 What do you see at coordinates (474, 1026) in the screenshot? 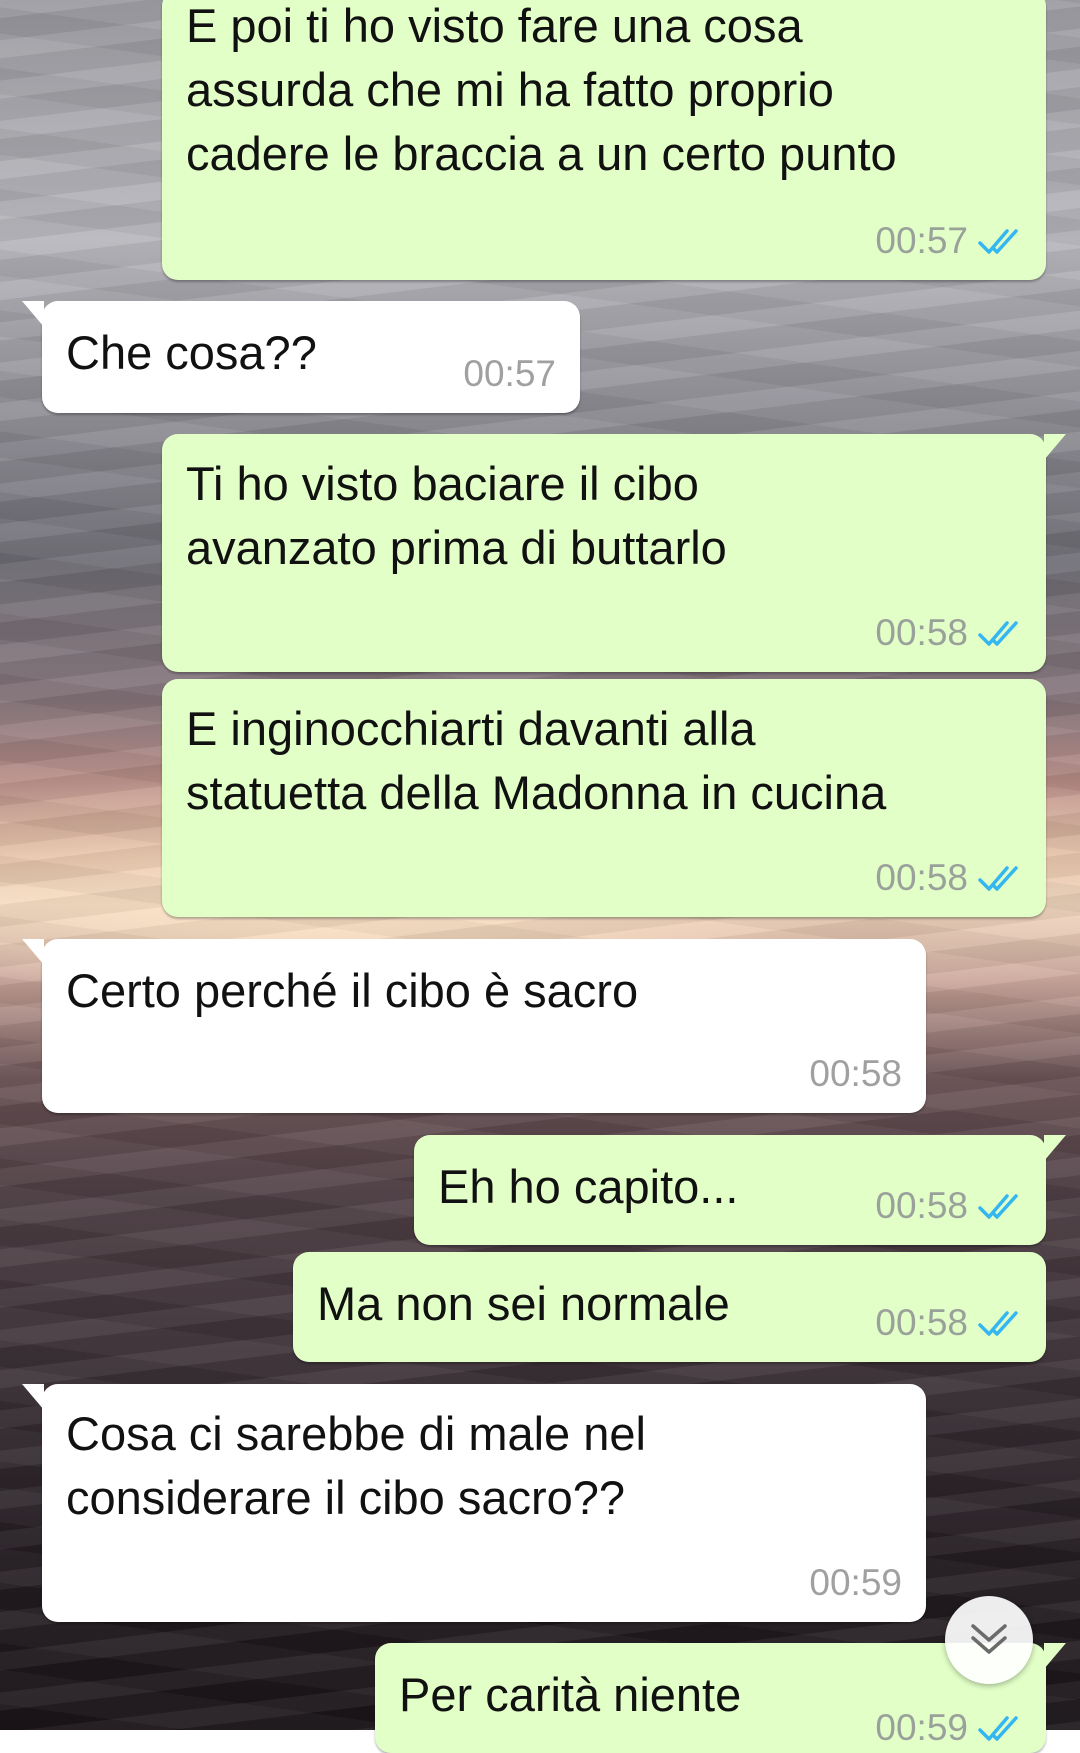
I see `message-incoming: Certo perché il cibo è sacro 00:58` at bounding box center [474, 1026].